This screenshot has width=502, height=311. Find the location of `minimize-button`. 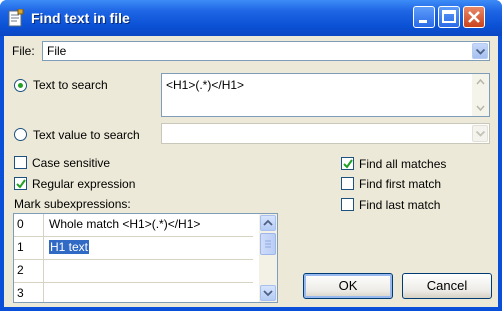

minimize-button is located at coordinates (424, 17).